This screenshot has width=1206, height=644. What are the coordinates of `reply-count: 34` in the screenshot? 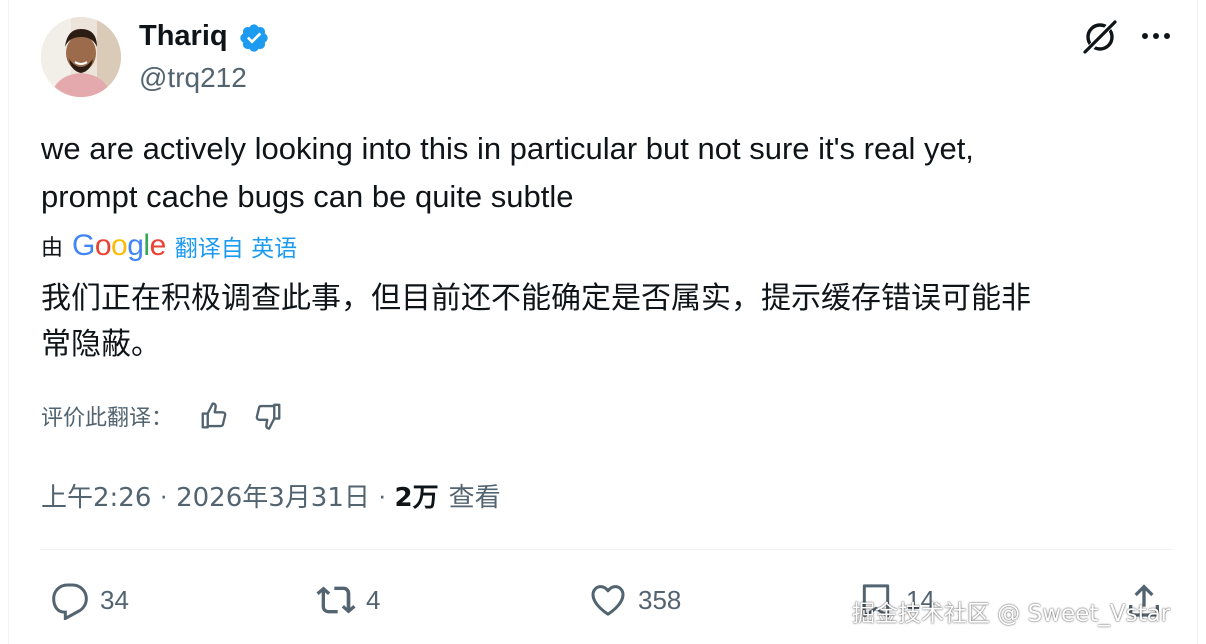 It's located at (114, 599).